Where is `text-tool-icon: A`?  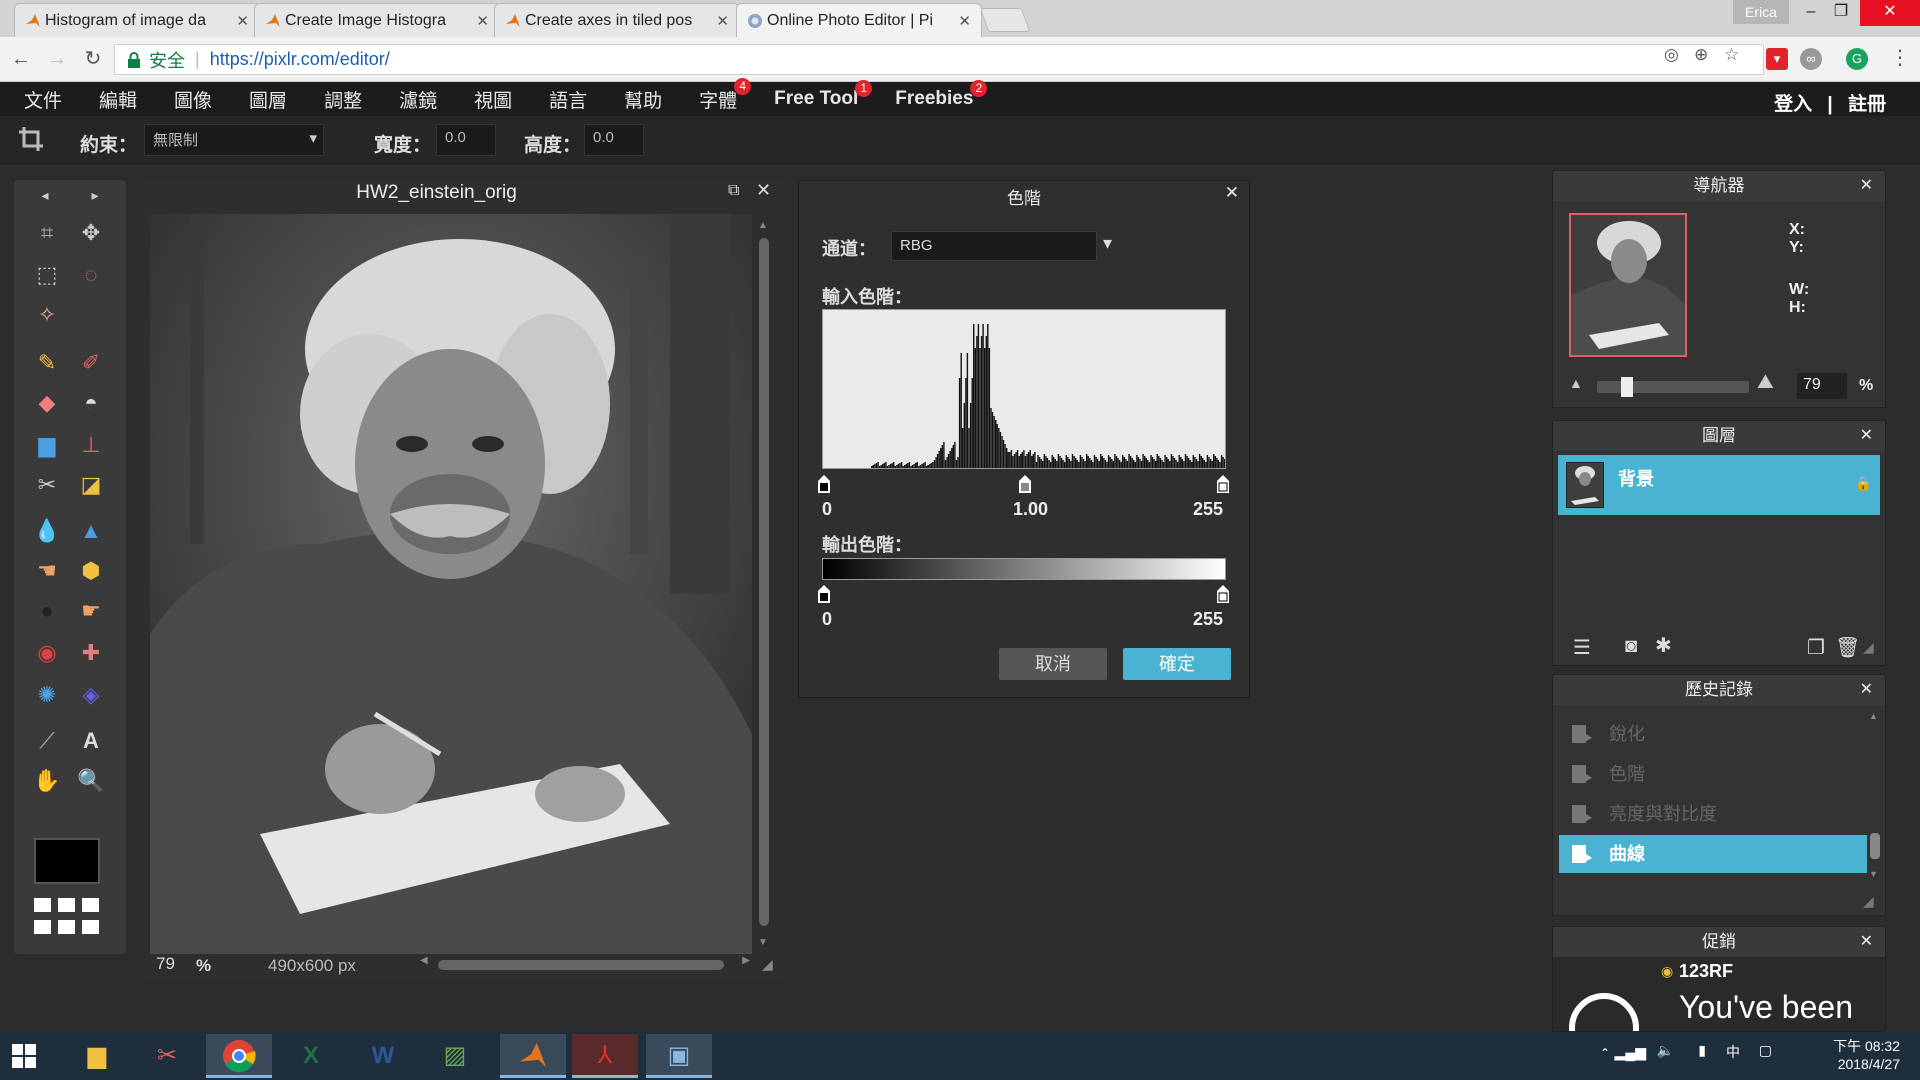 text-tool-icon: A is located at coordinates (91, 741).